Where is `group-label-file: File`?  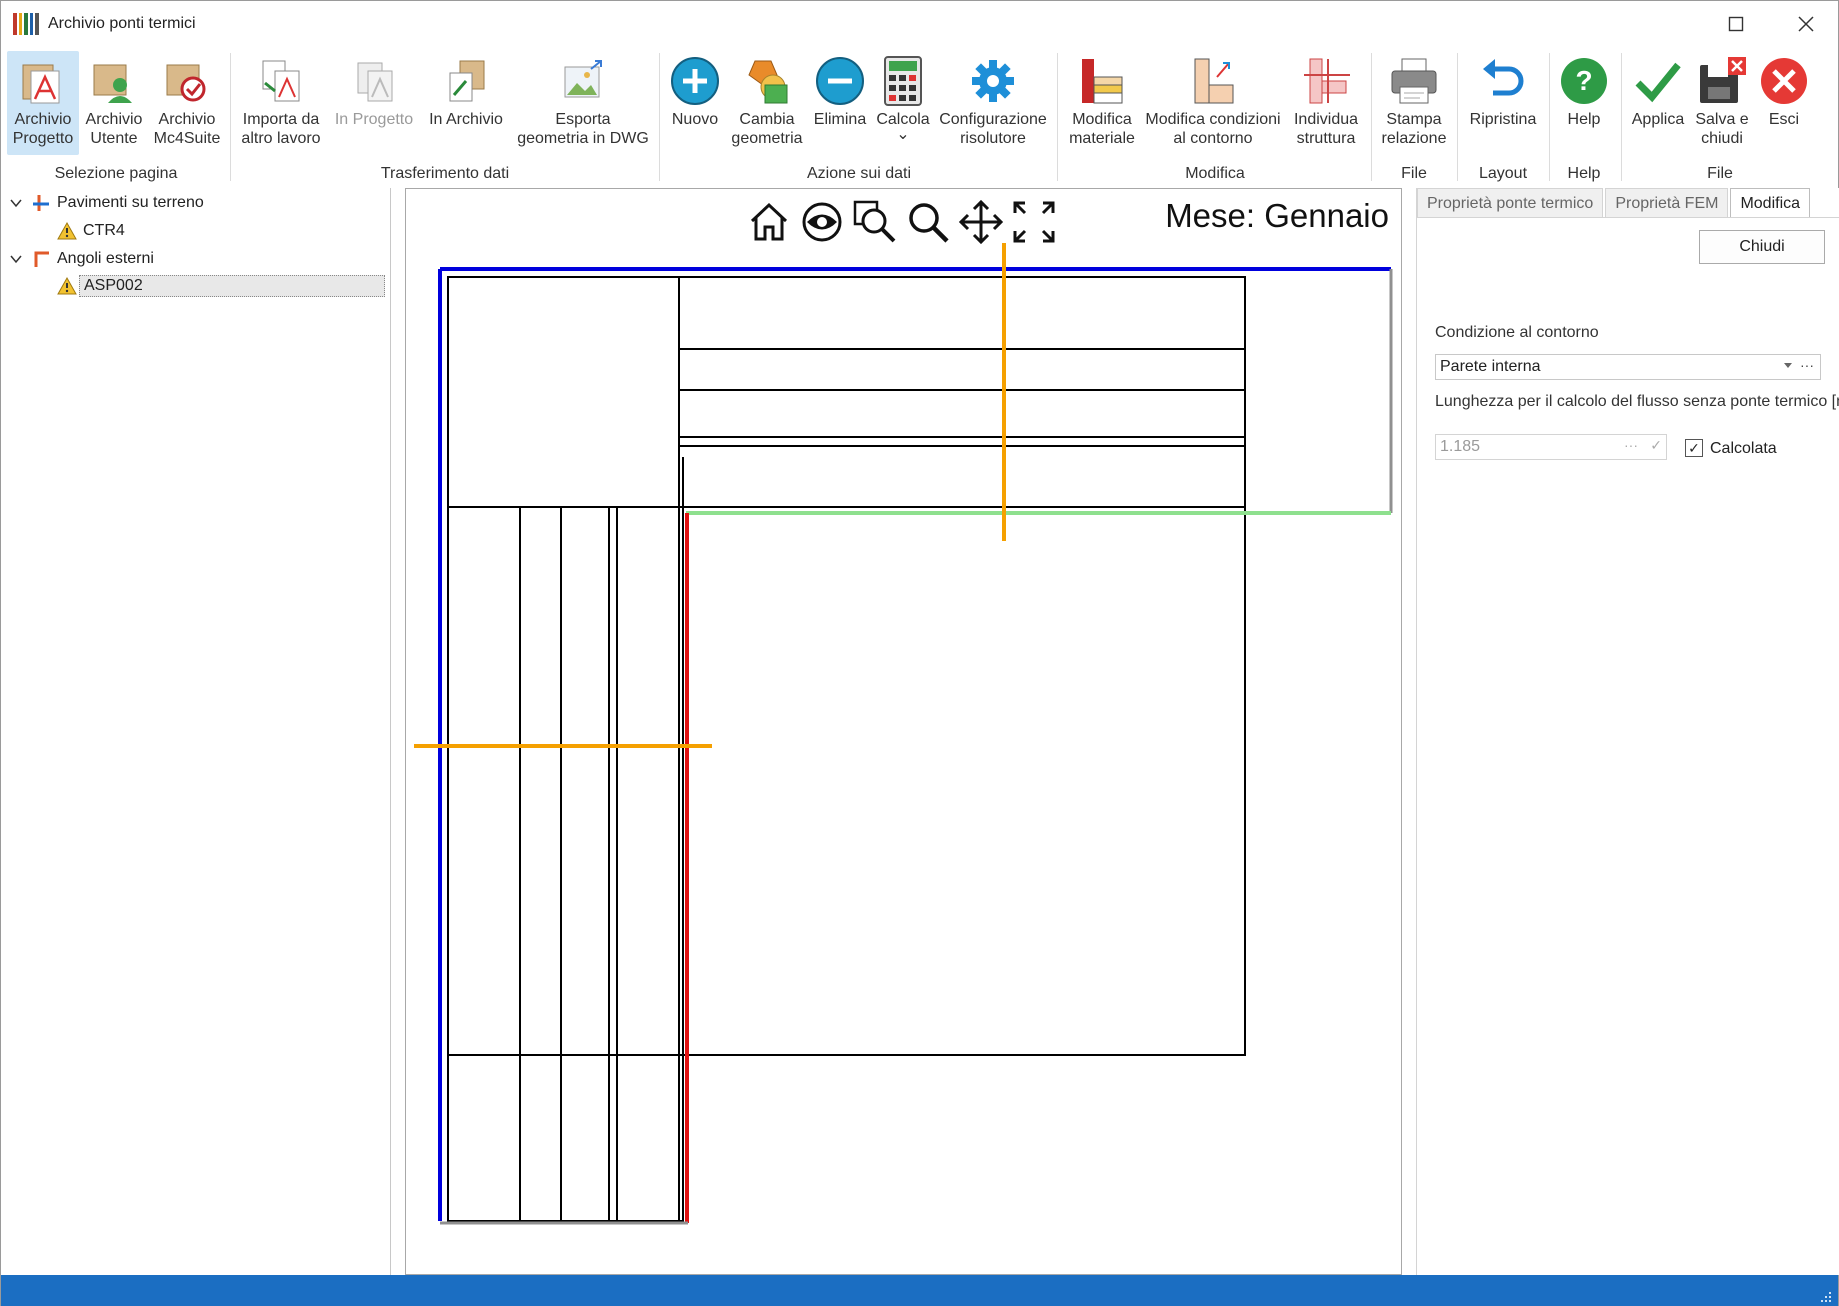 group-label-file: File is located at coordinates (1414, 173).